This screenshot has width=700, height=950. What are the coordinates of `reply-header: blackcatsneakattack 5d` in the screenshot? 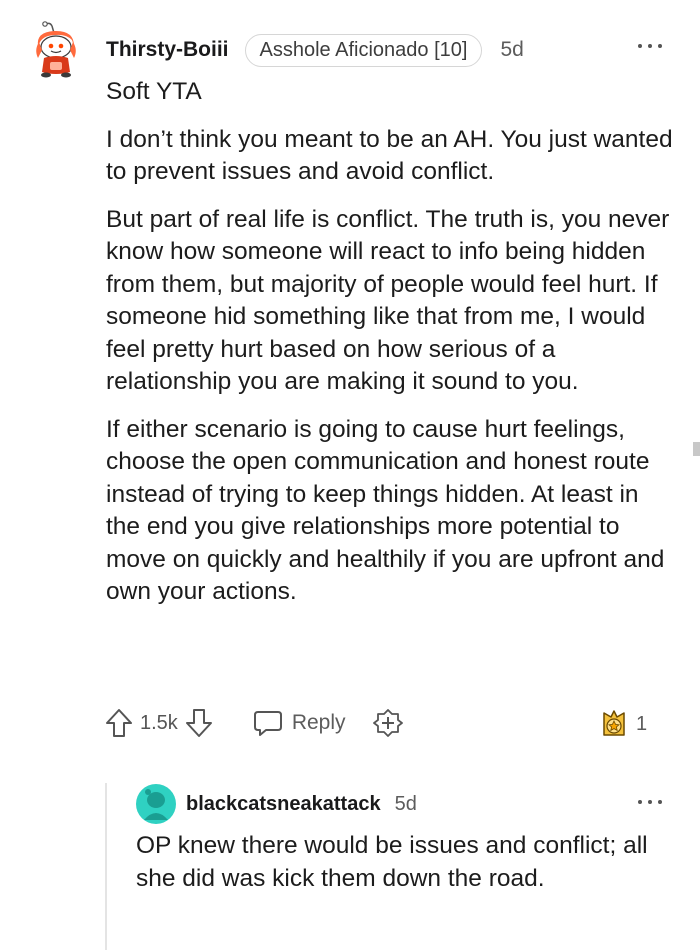 It's located at (301, 804).